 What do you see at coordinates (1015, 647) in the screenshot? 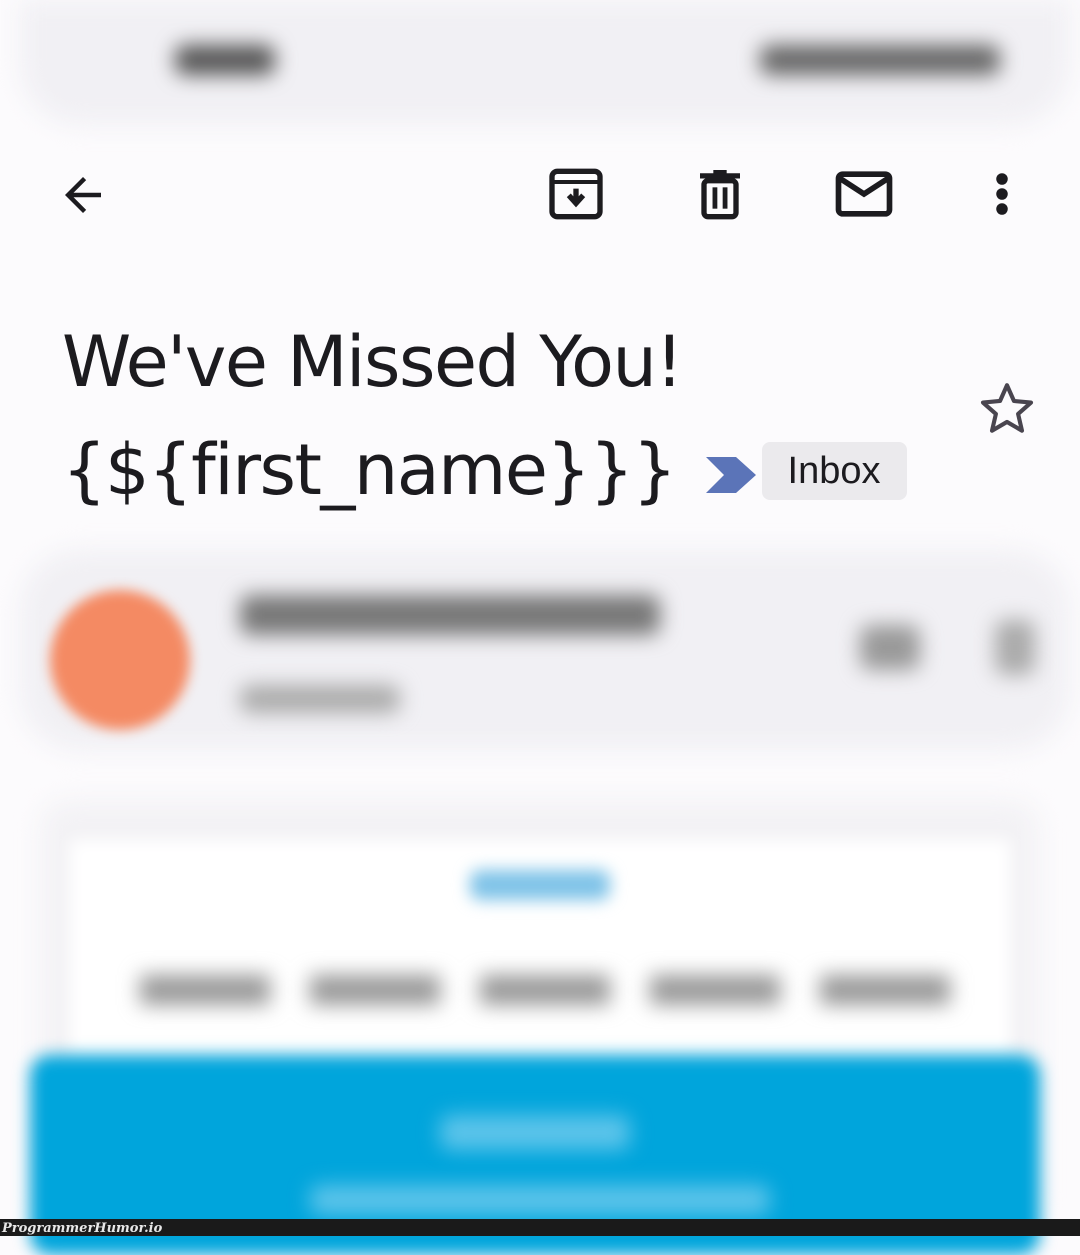
I see `sender-more-blurred` at bounding box center [1015, 647].